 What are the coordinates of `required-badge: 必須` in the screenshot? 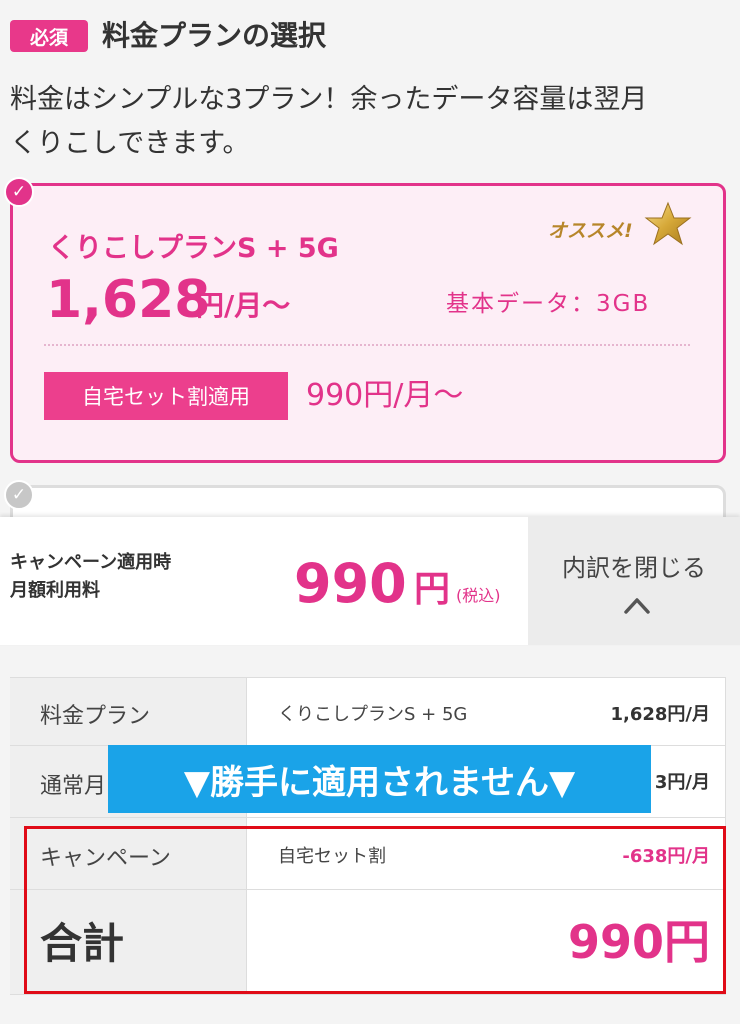 It's located at (49, 36).